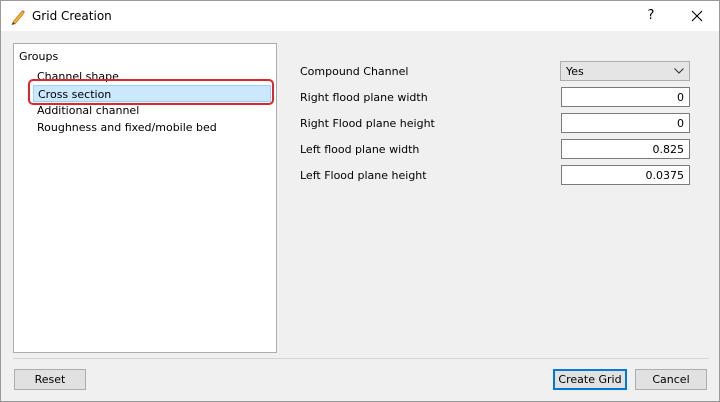 The height and width of the screenshot is (402, 720). Describe the element at coordinates (625, 71) in the screenshot. I see `compound-channel-select: Yes` at that location.